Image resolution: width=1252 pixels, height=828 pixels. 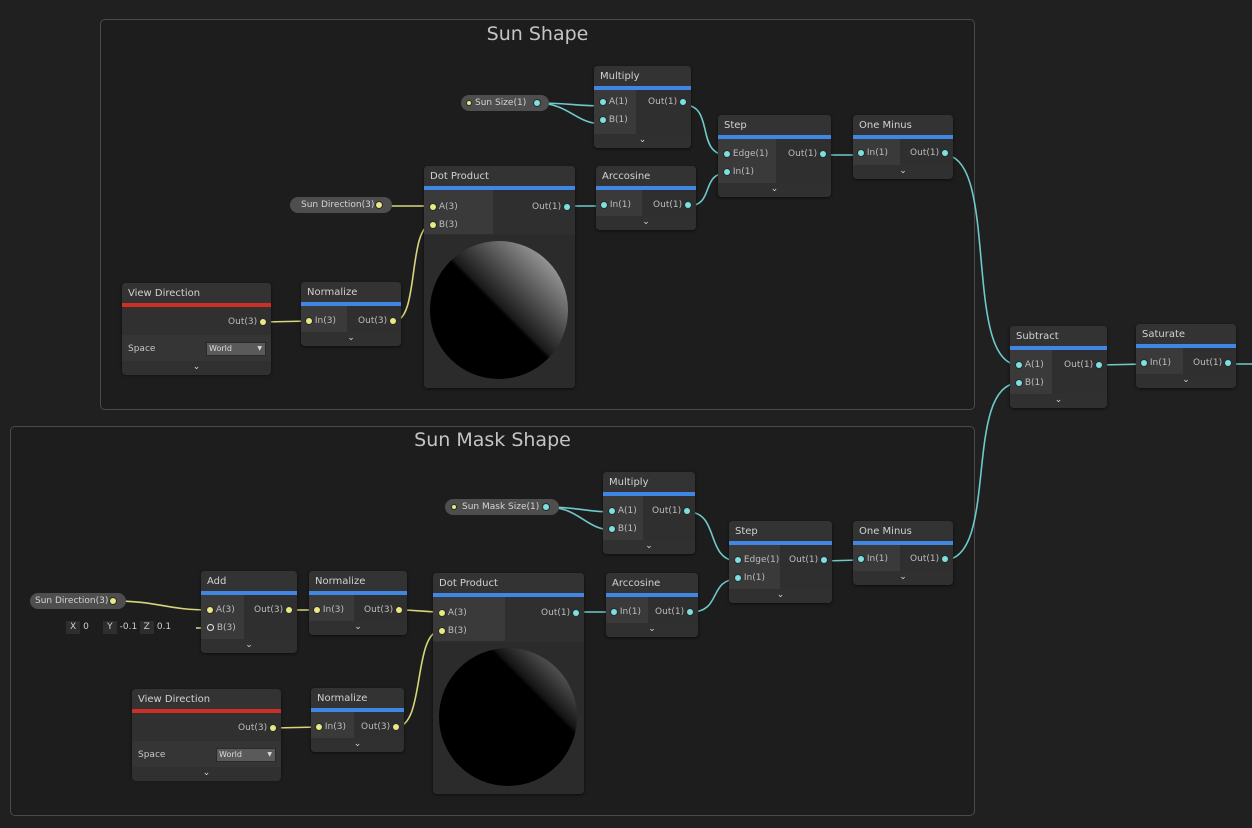 What do you see at coordinates (1186, 356) in the screenshot?
I see `node-saturate: Saturate In(1) Out(1) ⌄` at bounding box center [1186, 356].